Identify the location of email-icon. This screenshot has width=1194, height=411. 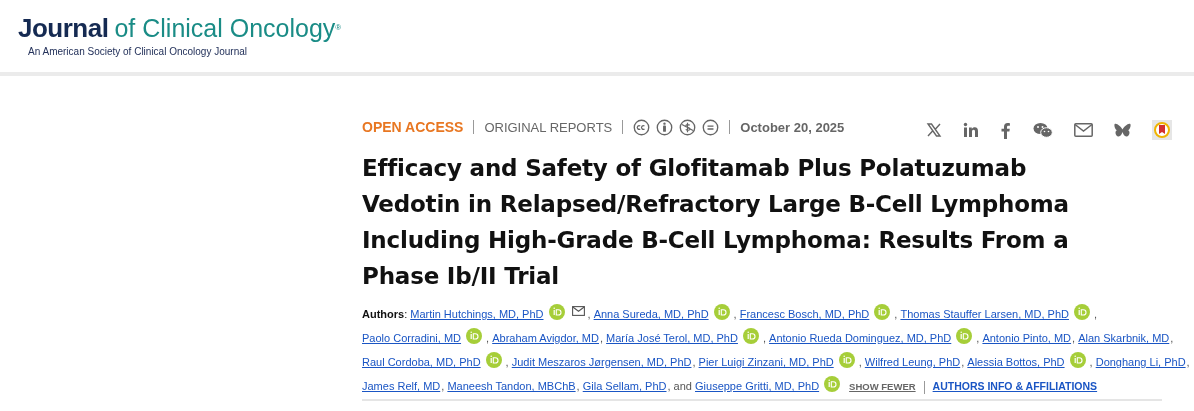
(578, 311).